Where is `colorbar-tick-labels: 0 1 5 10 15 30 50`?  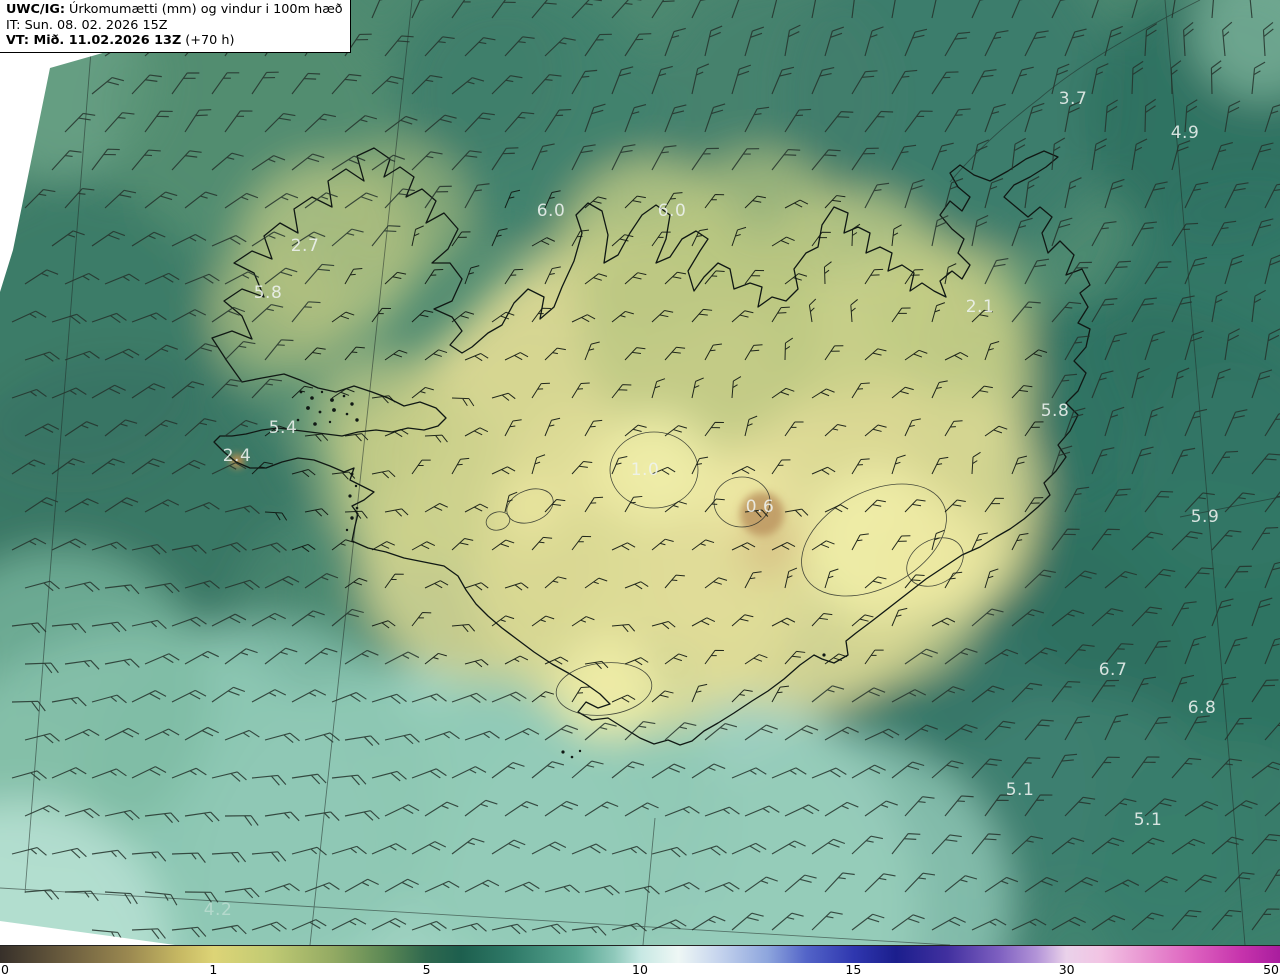 colorbar-tick-labels: 0 1 5 10 15 30 50 is located at coordinates (640, 970).